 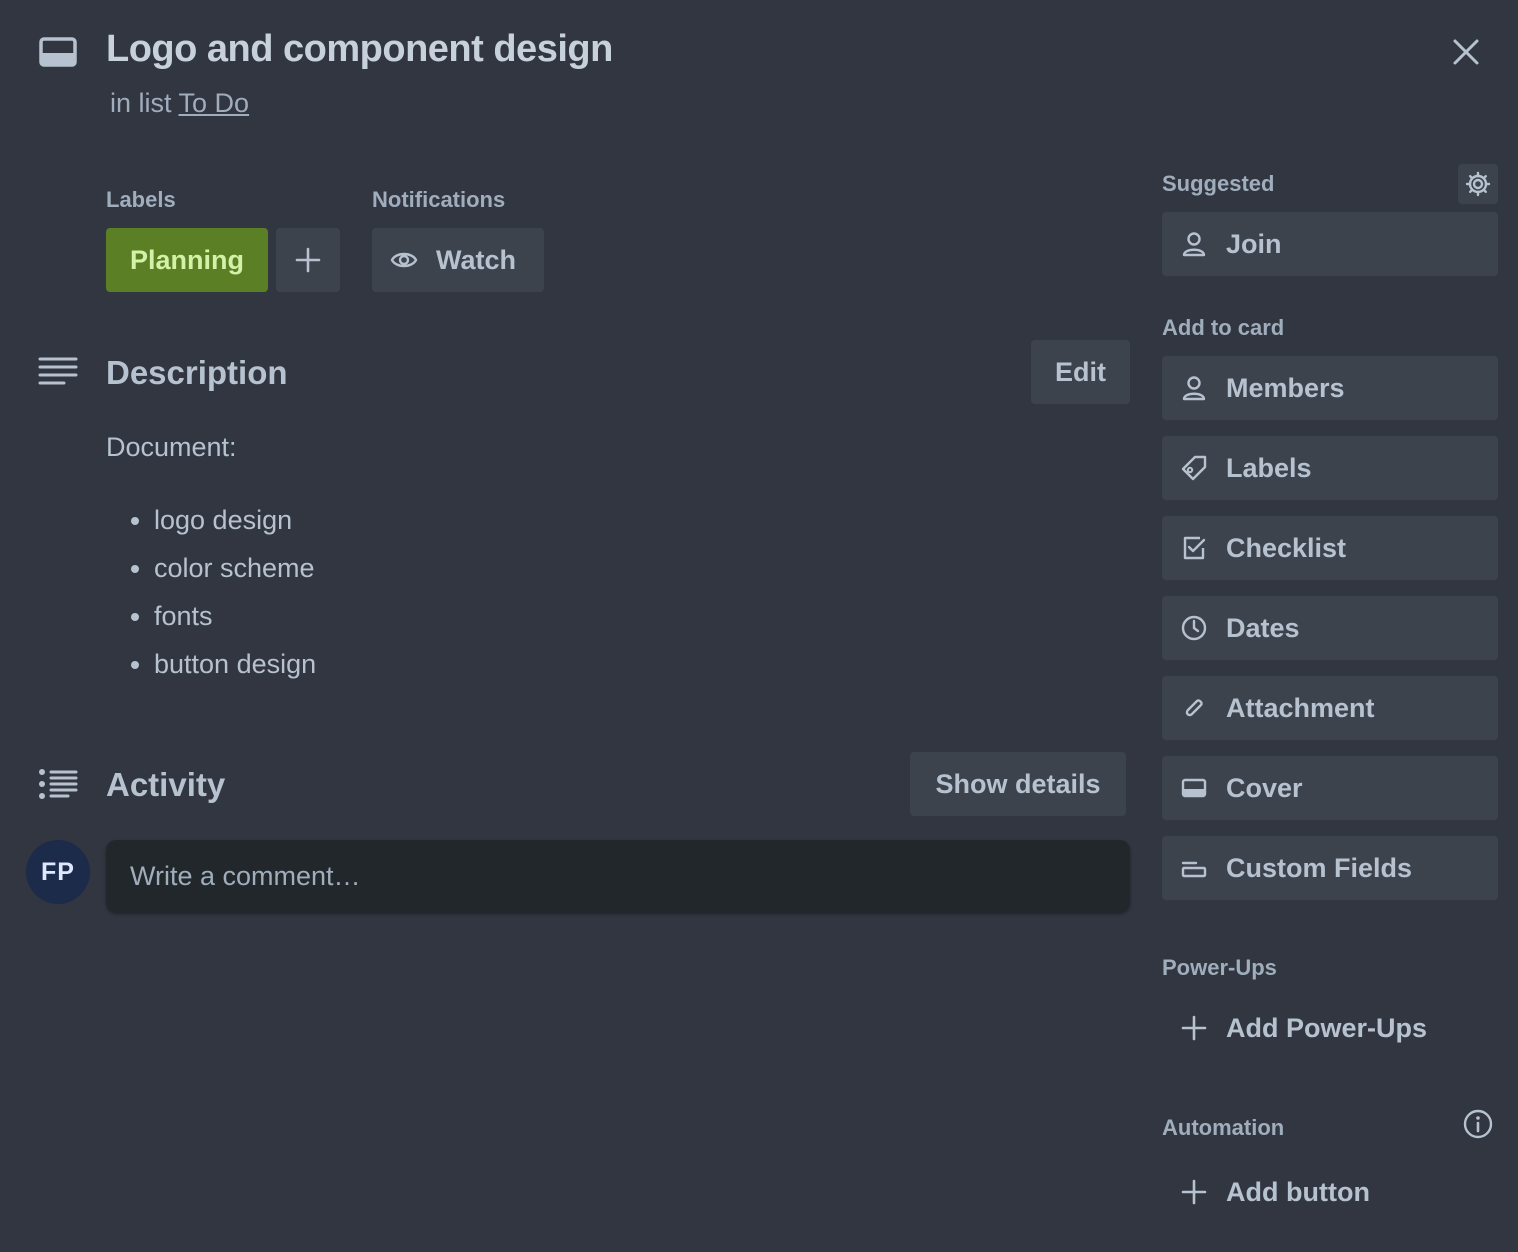 I want to click on dates-label: Dates, so click(x=1263, y=627).